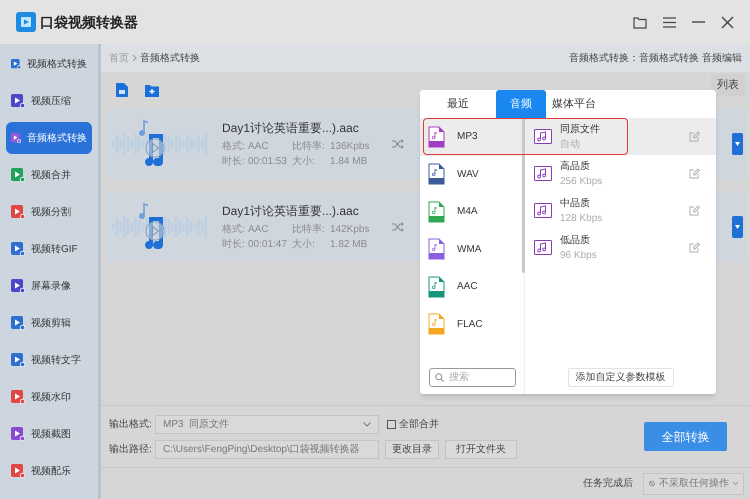 The image size is (750, 499). Describe the element at coordinates (122, 90) in the screenshot. I see `add-file-icon` at that location.